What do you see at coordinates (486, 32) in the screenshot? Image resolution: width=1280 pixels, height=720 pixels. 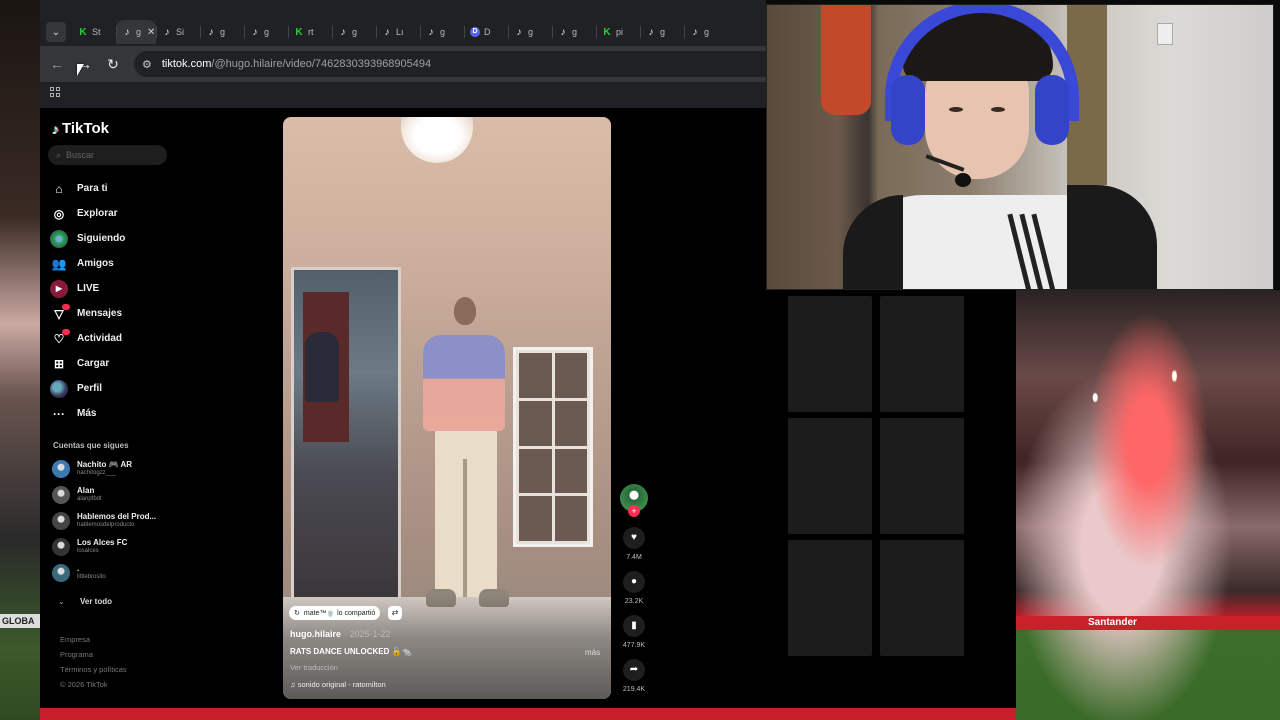 I see `browser-tab: DD` at bounding box center [486, 32].